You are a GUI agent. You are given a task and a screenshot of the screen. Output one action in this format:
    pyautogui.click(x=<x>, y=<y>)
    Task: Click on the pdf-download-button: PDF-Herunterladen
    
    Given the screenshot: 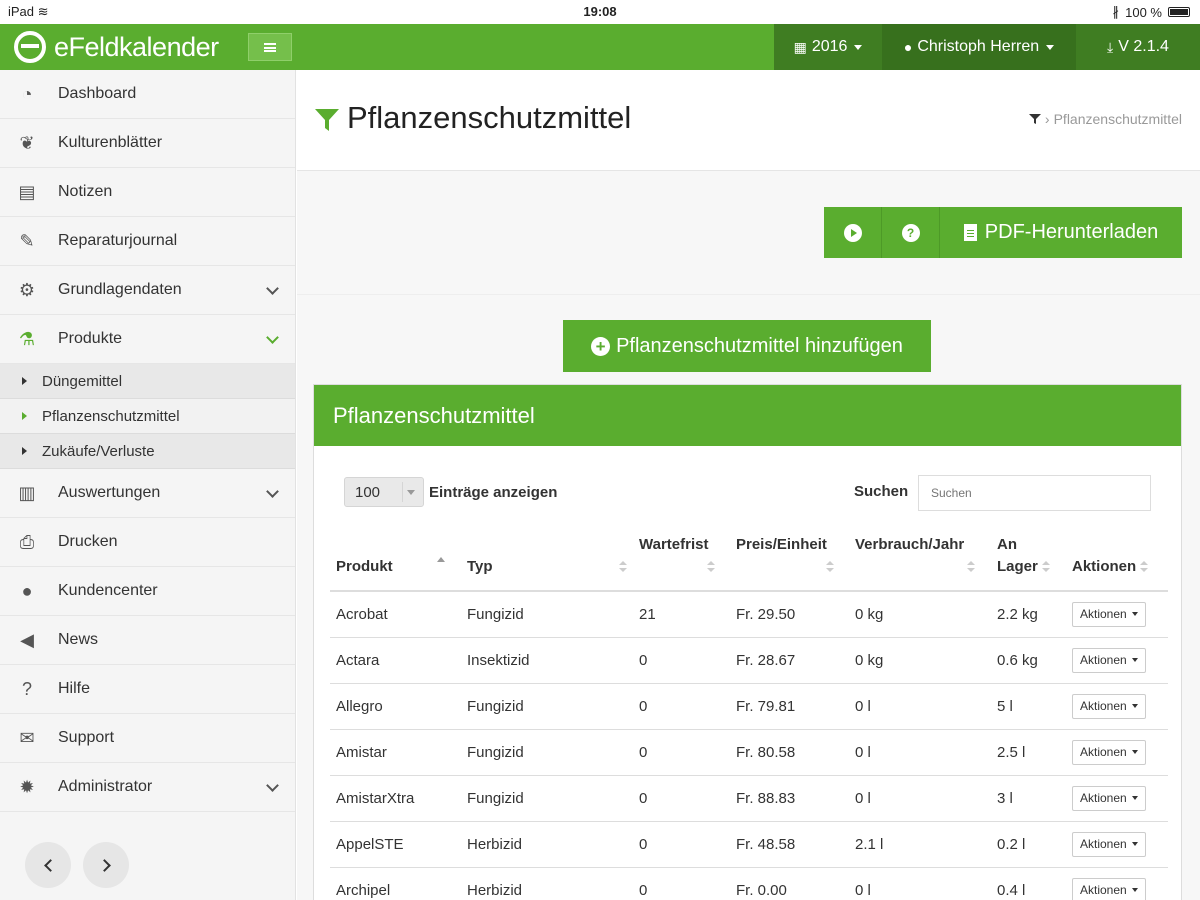 What is the action you would take?
    pyautogui.click(x=1061, y=232)
    